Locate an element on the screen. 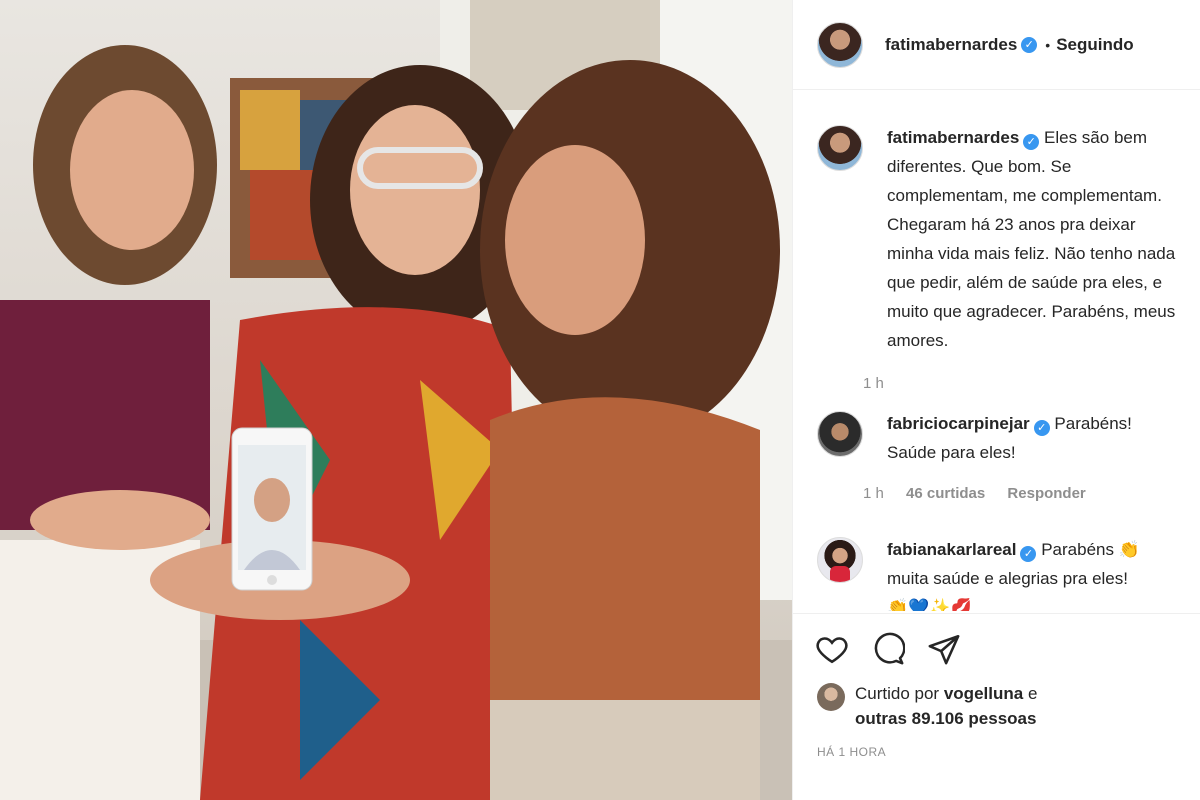  heart-icon is located at coordinates (832, 649).